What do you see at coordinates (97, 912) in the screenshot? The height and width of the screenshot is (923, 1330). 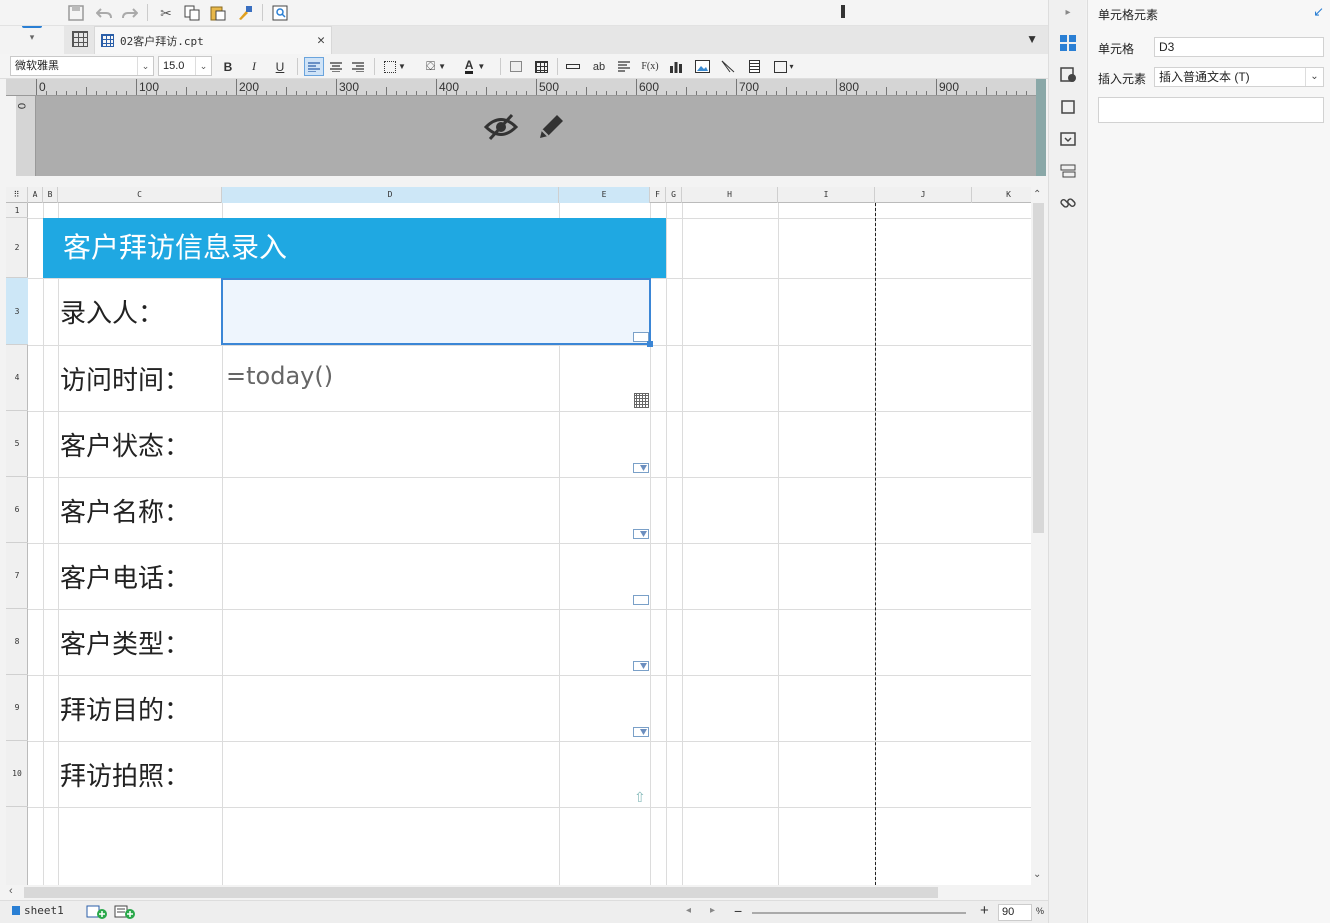 I see `add-sheet-icon` at bounding box center [97, 912].